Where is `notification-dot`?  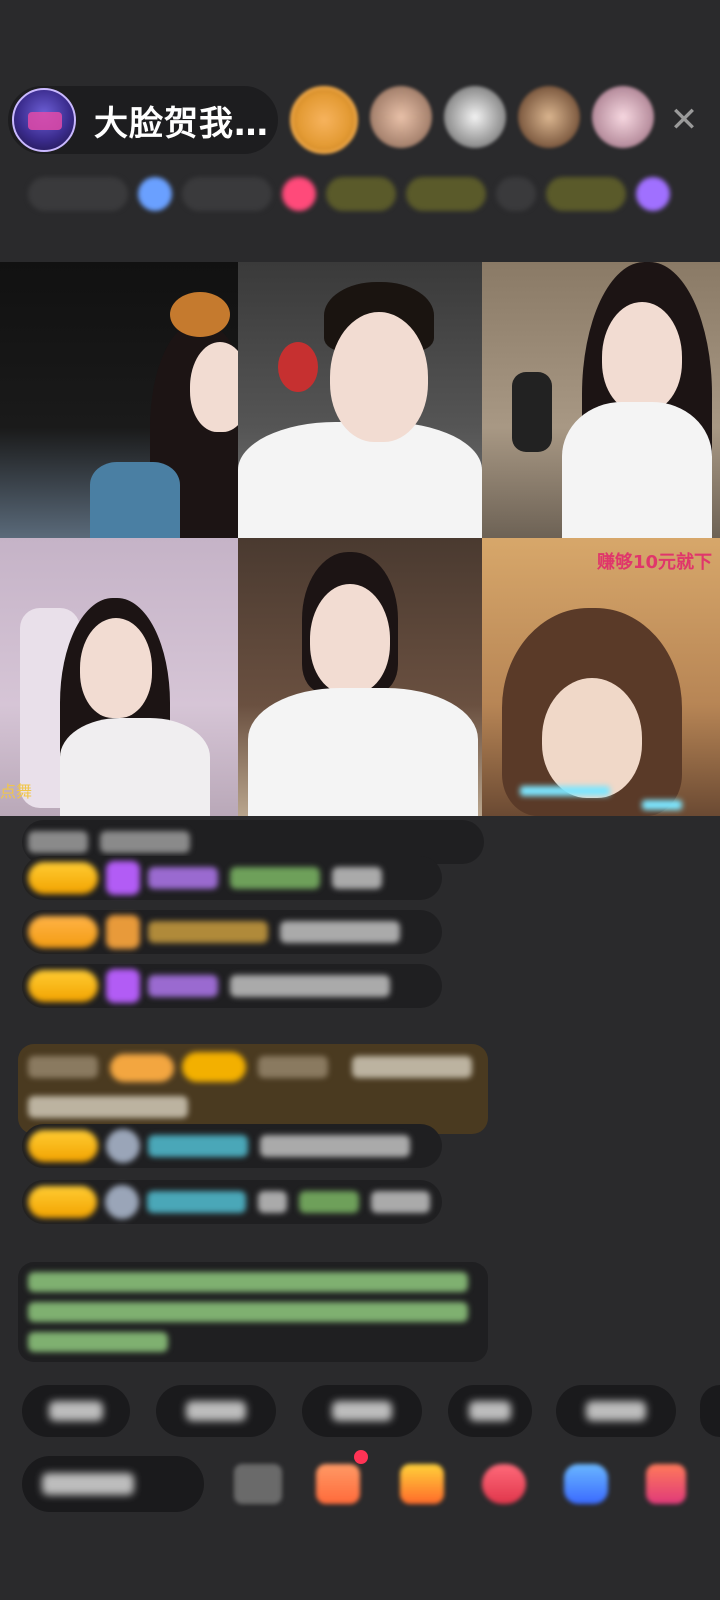 notification-dot is located at coordinates (361, 1457).